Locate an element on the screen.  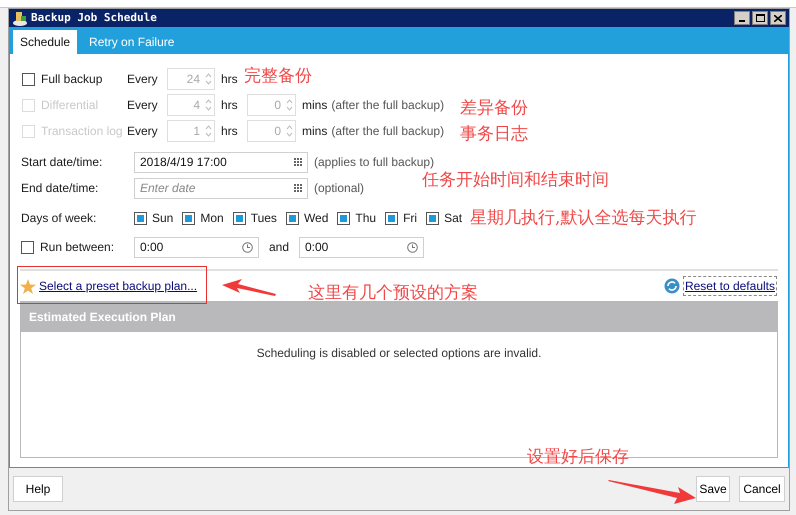
app-icon is located at coordinates (20, 18).